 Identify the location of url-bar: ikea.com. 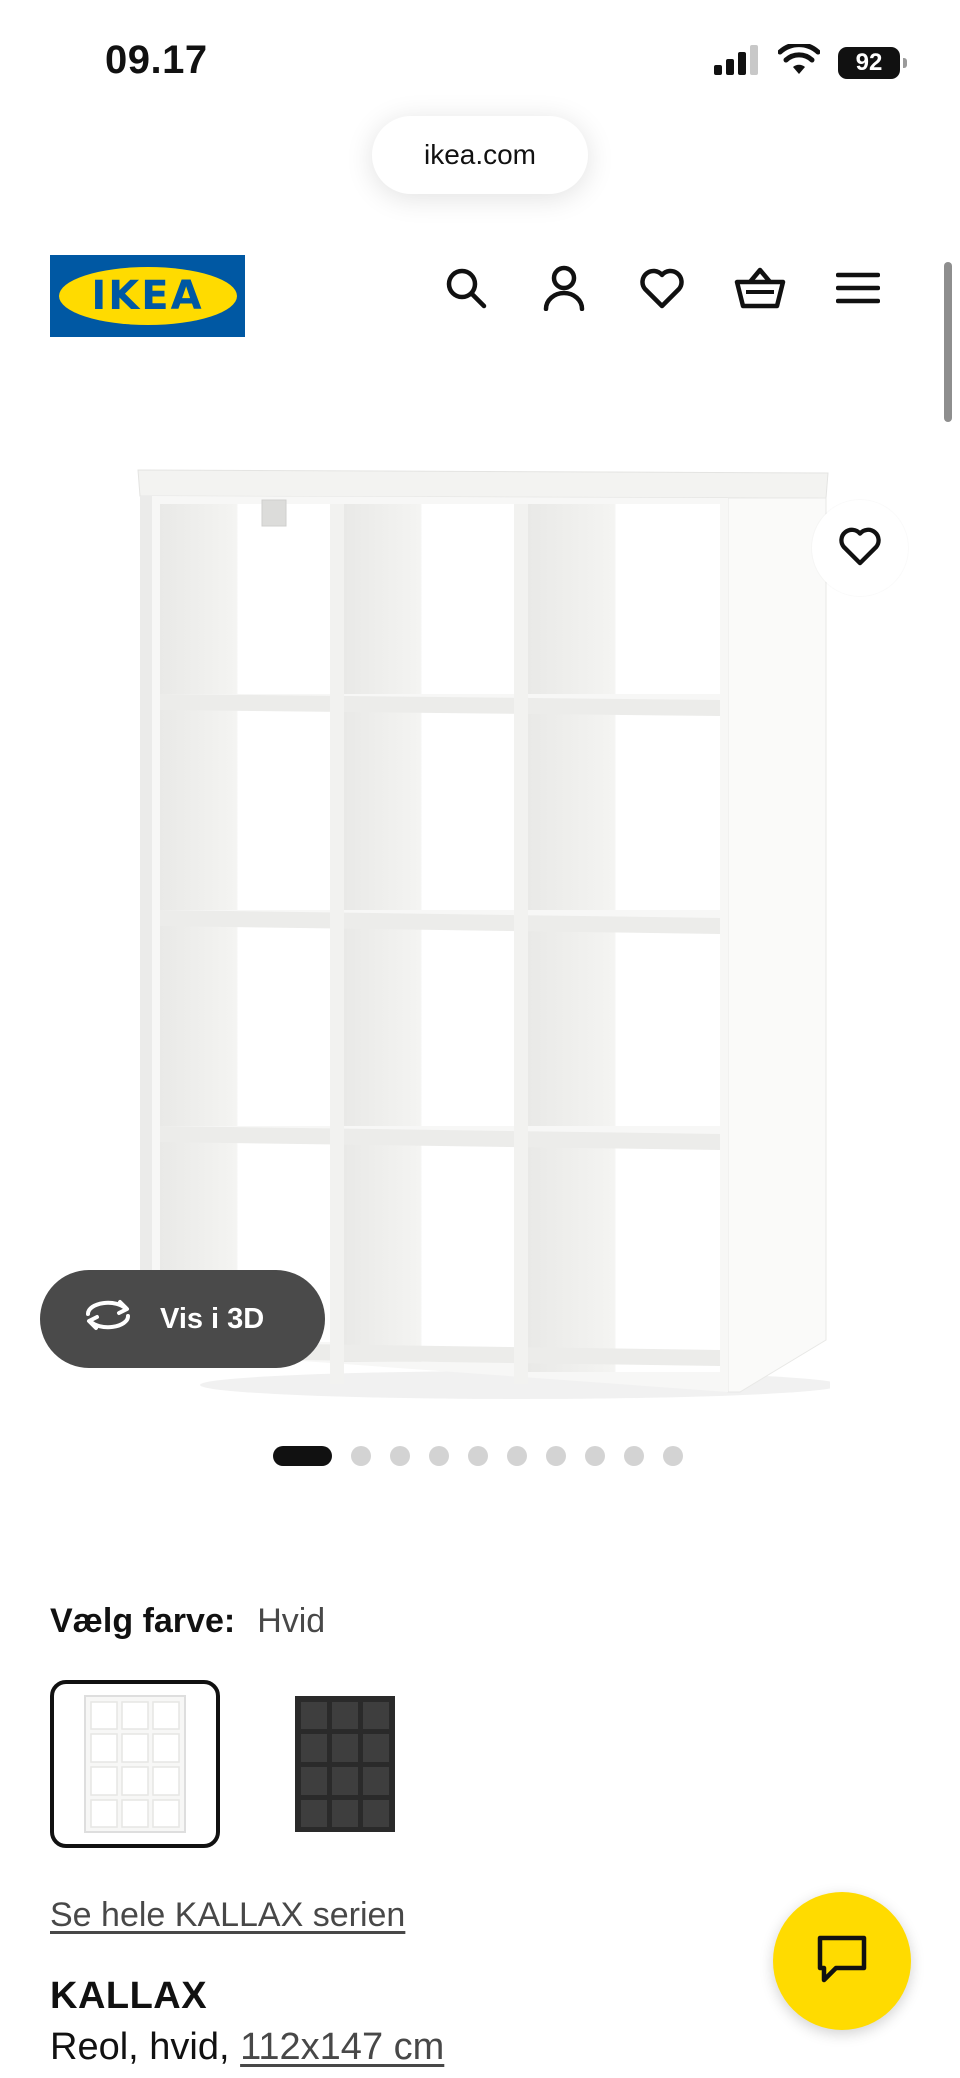
(480, 155).